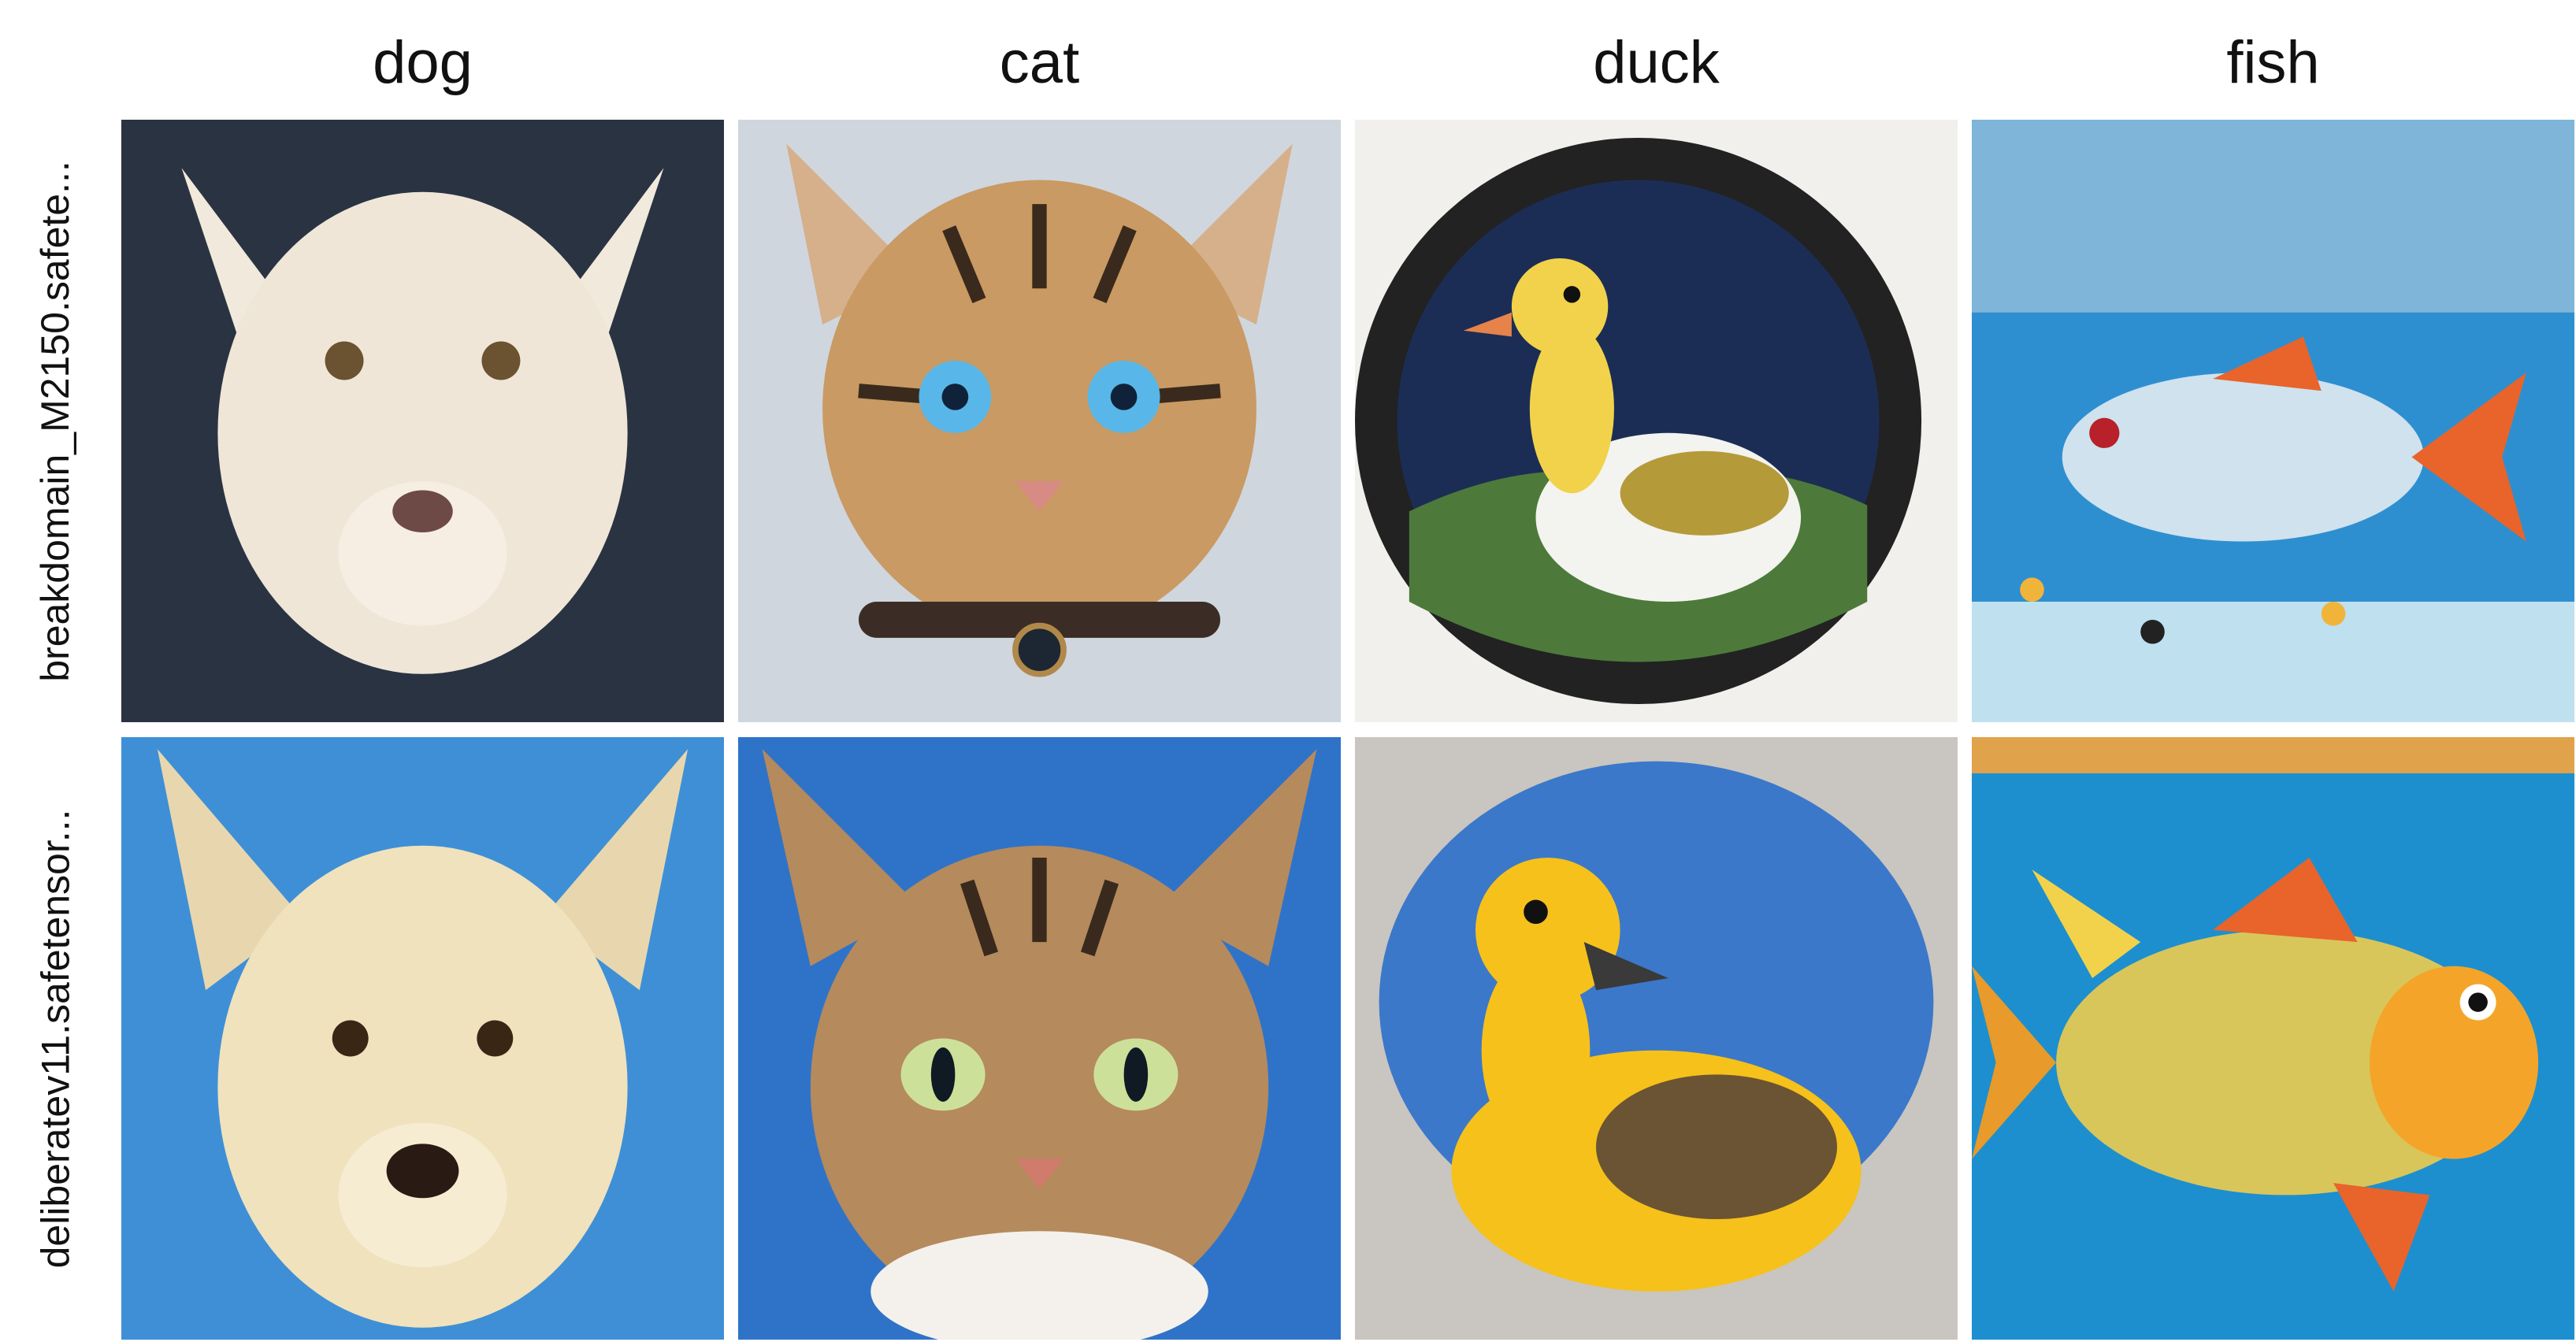  What do you see at coordinates (1039, 421) in the screenshot?
I see `image-cat-row1` at bounding box center [1039, 421].